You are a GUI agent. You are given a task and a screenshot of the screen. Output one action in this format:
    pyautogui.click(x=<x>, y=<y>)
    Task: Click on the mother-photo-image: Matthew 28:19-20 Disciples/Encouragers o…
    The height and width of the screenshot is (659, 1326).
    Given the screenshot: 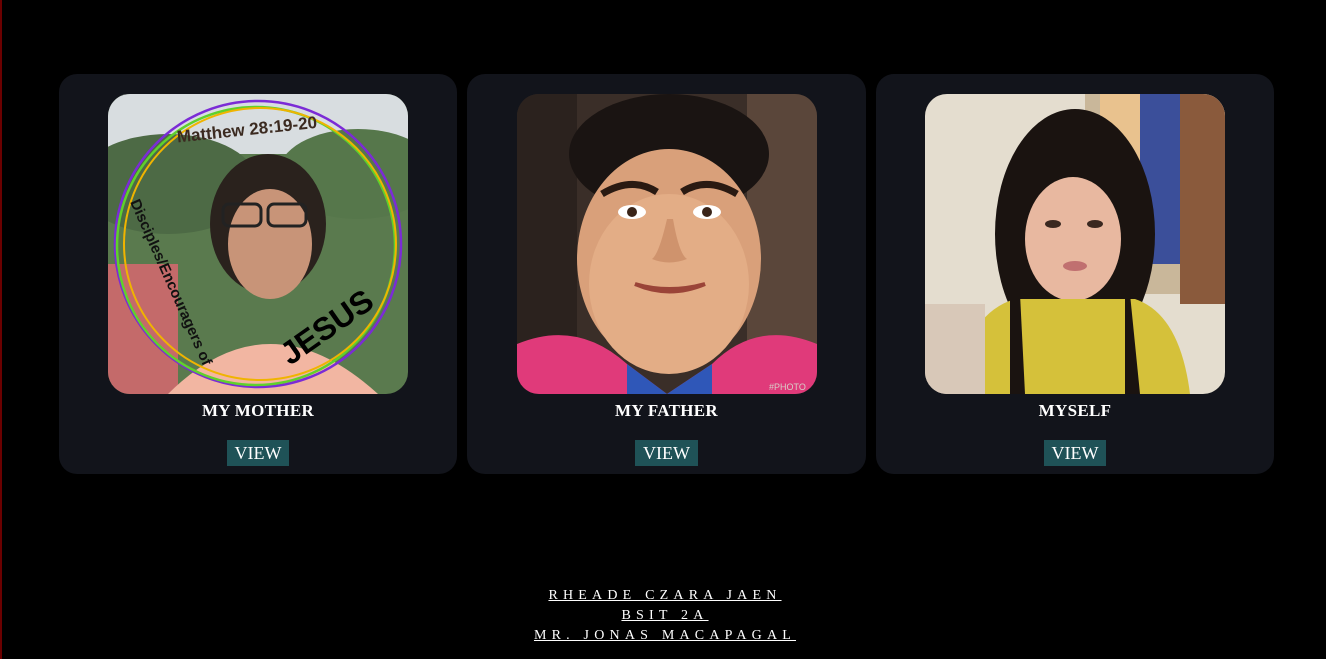 What is the action you would take?
    pyautogui.click(x=258, y=244)
    